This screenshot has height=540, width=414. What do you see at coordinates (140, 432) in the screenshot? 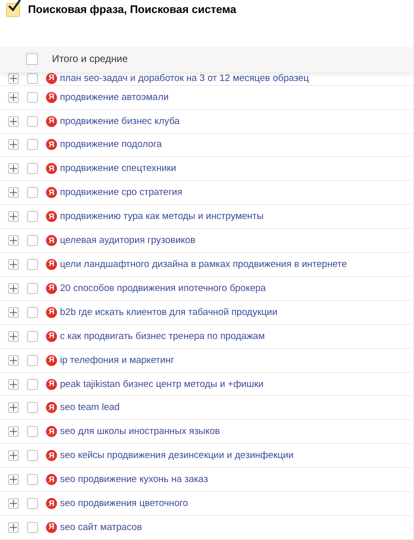
I see `search-phrase: seo для школы иностранных языков` at bounding box center [140, 432].